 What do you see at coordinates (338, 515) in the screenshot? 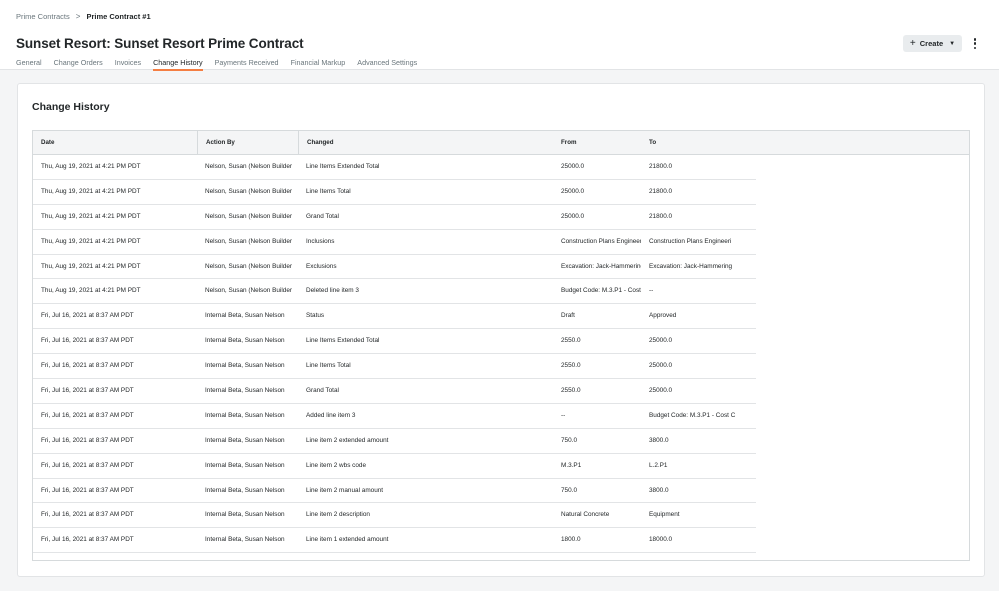
I see `cell-changed: Line item 2 description` at bounding box center [338, 515].